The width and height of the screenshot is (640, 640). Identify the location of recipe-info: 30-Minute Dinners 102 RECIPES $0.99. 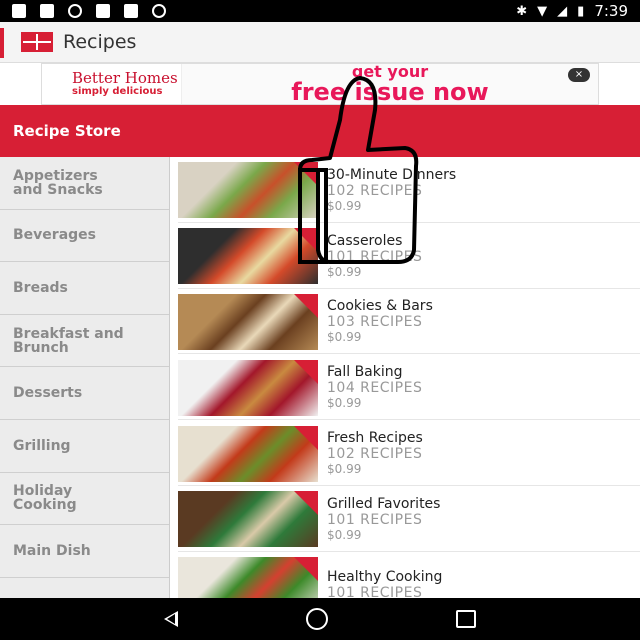
(391, 189).